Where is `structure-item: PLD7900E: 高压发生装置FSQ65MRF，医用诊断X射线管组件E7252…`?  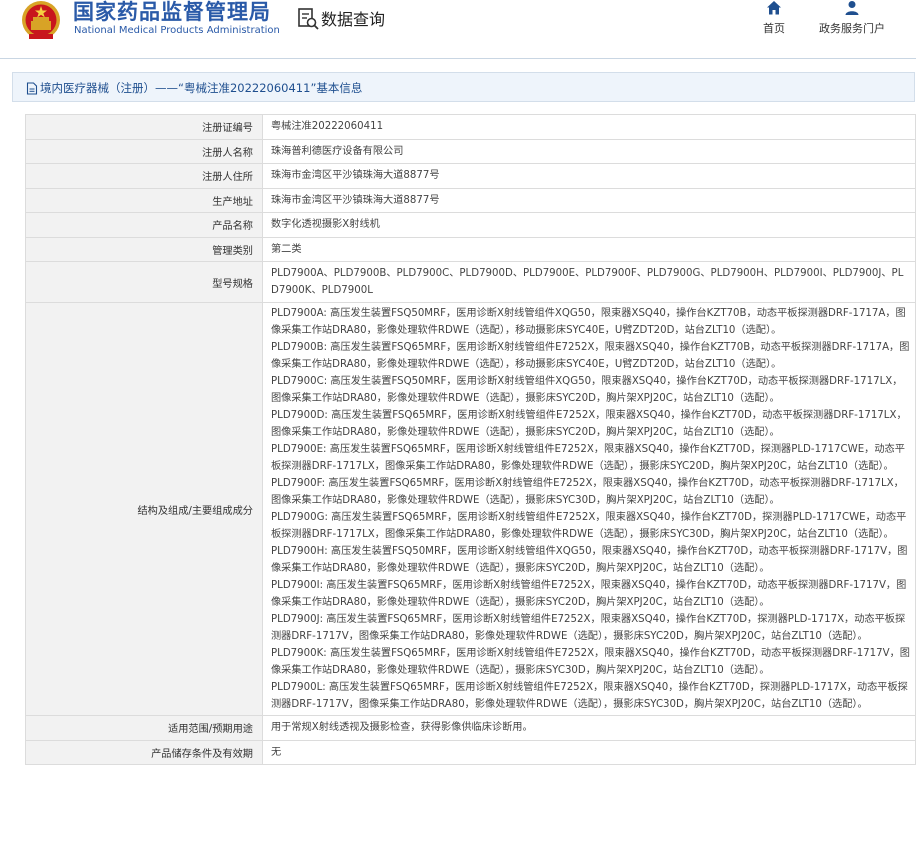 structure-item: PLD7900E: 高压发生装置FSQ65MRF，医用诊断X射线管组件E7252… is located at coordinates (588, 458).